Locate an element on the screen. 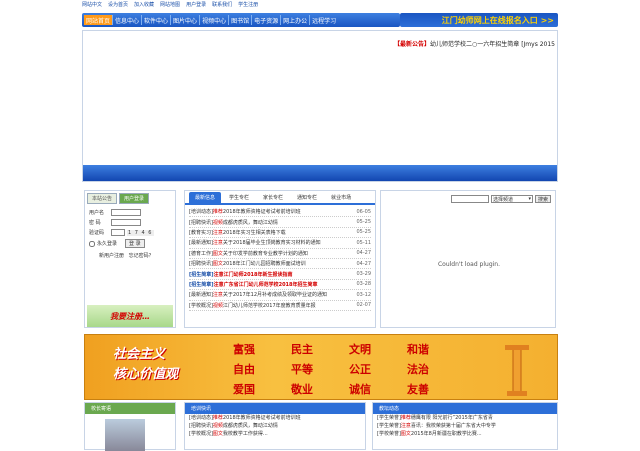 The height and width of the screenshot is (451, 640). list-item: [培训动态]推荐2018年教师资格证考试考前培训班 is located at coordinates (275, 418).